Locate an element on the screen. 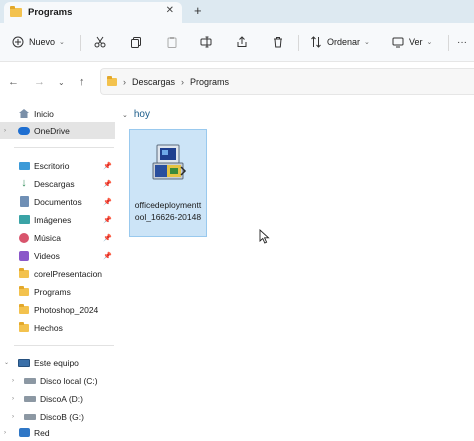  sidebar-item-hechos: Hechos is located at coordinates (58, 327).